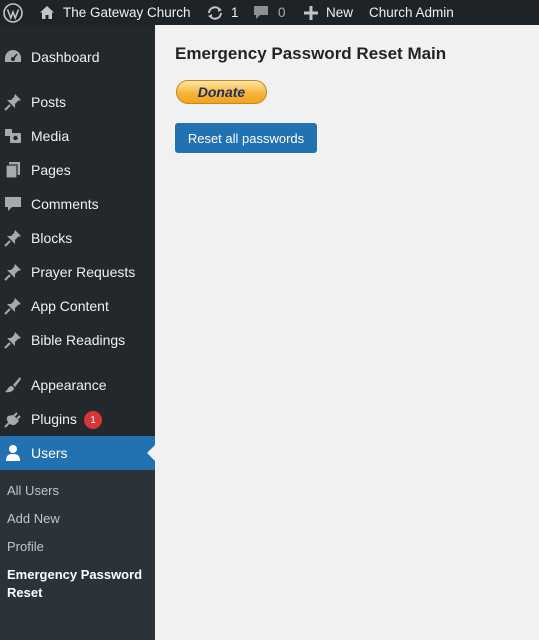 The width and height of the screenshot is (539, 640). I want to click on sidebar-item-label: Appearance, so click(69, 385).